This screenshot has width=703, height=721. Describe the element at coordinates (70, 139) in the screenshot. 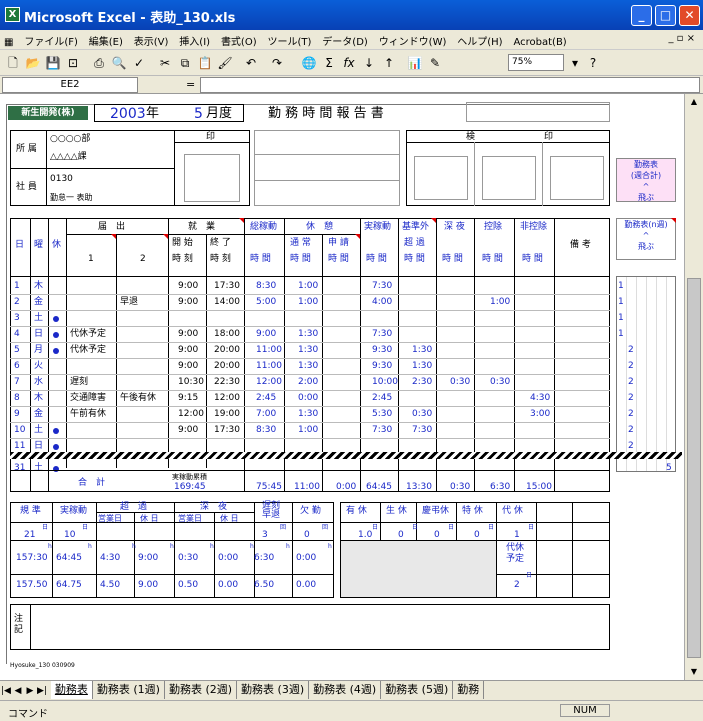

I see `dept-line1: ○○○○部` at that location.